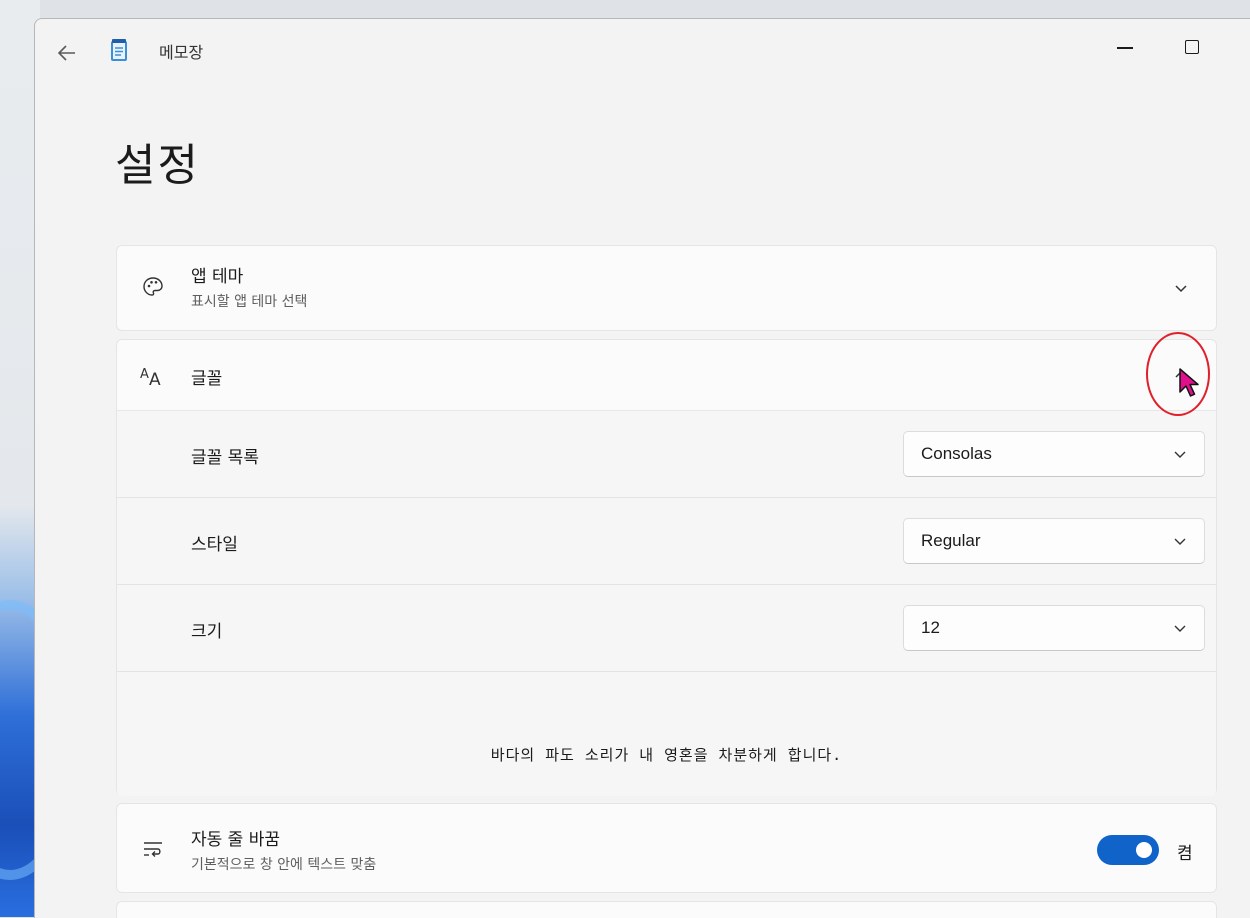  Describe the element at coordinates (181, 52) in the screenshot. I see `app-title: 메모장` at that location.